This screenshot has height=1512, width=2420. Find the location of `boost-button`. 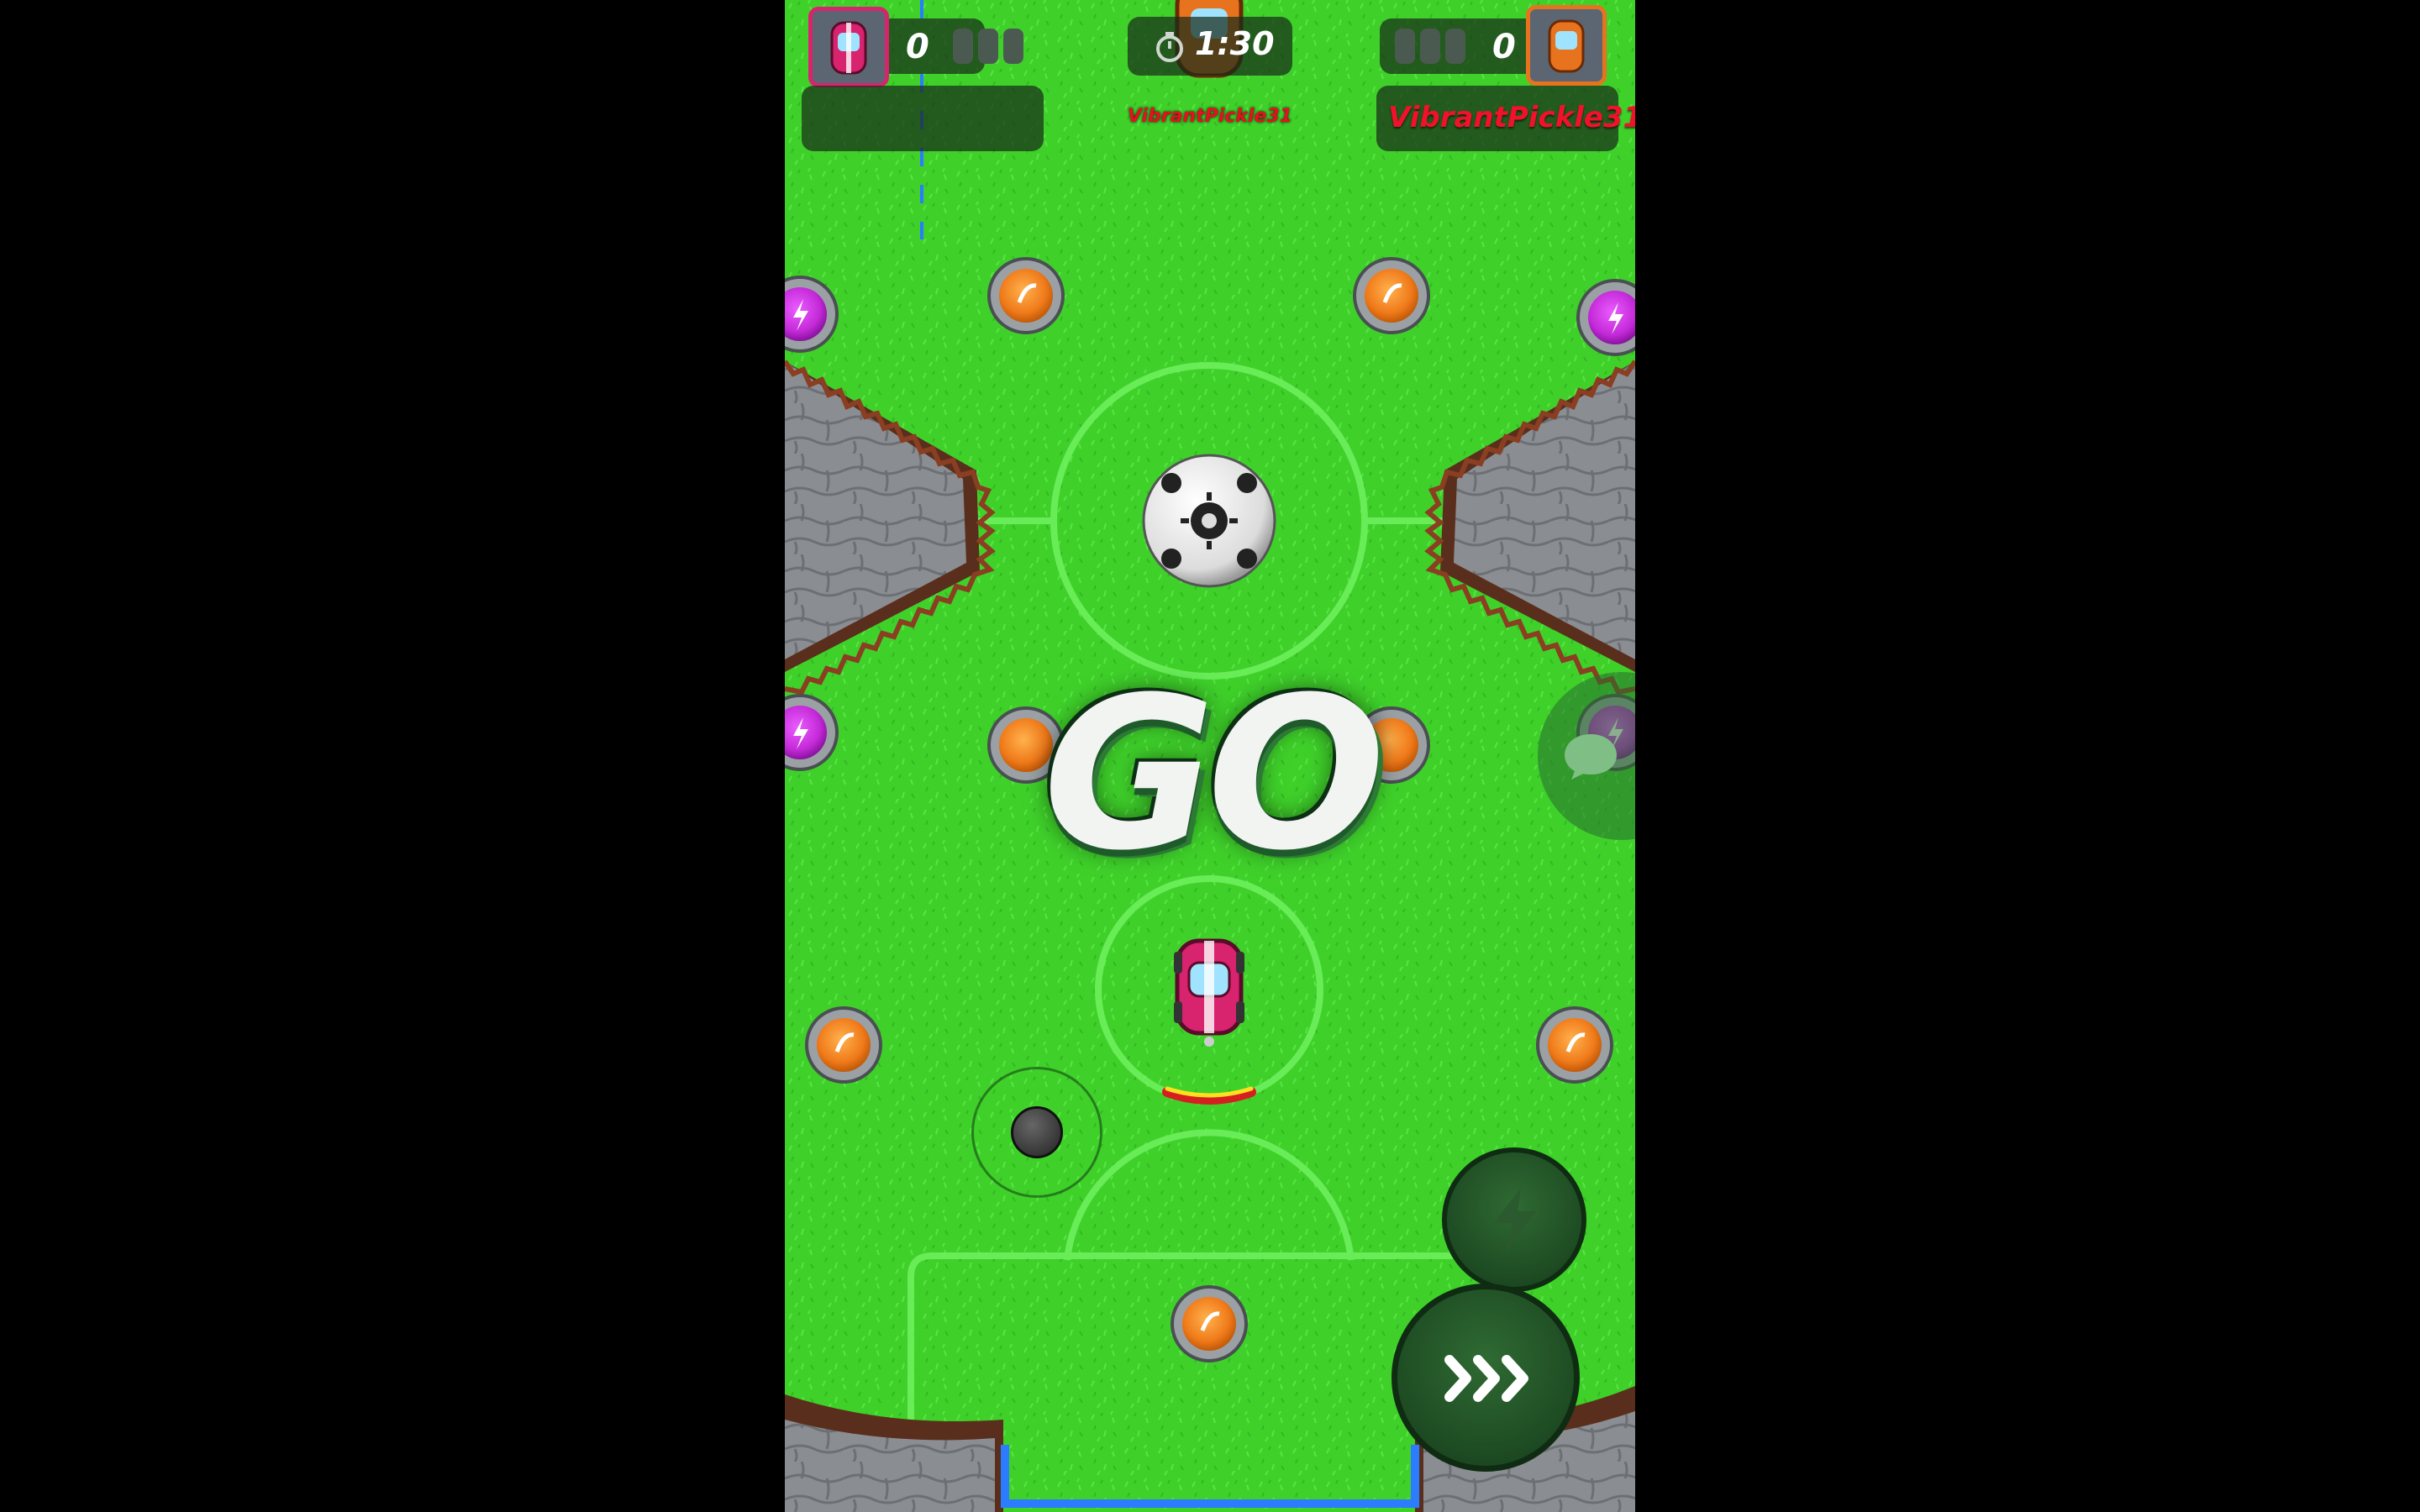

boost-button is located at coordinates (1486, 1378).